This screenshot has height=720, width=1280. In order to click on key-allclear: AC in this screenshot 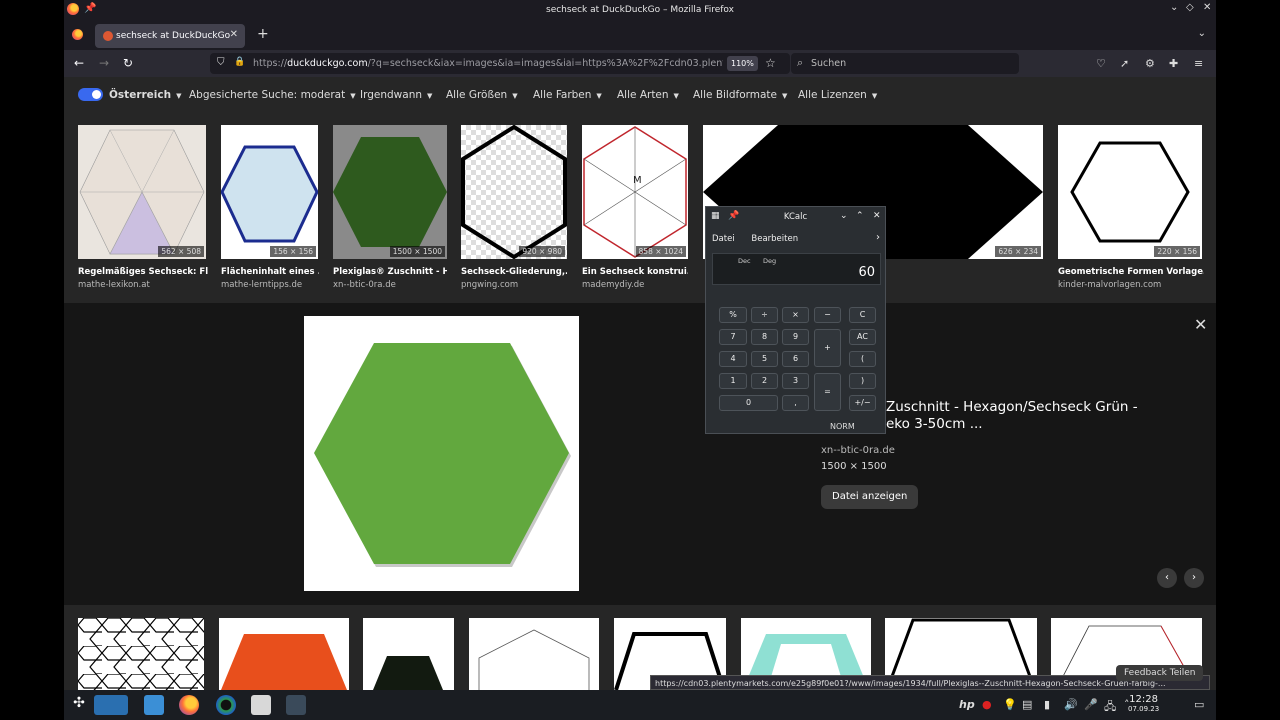, I will do `click(862, 337)`.